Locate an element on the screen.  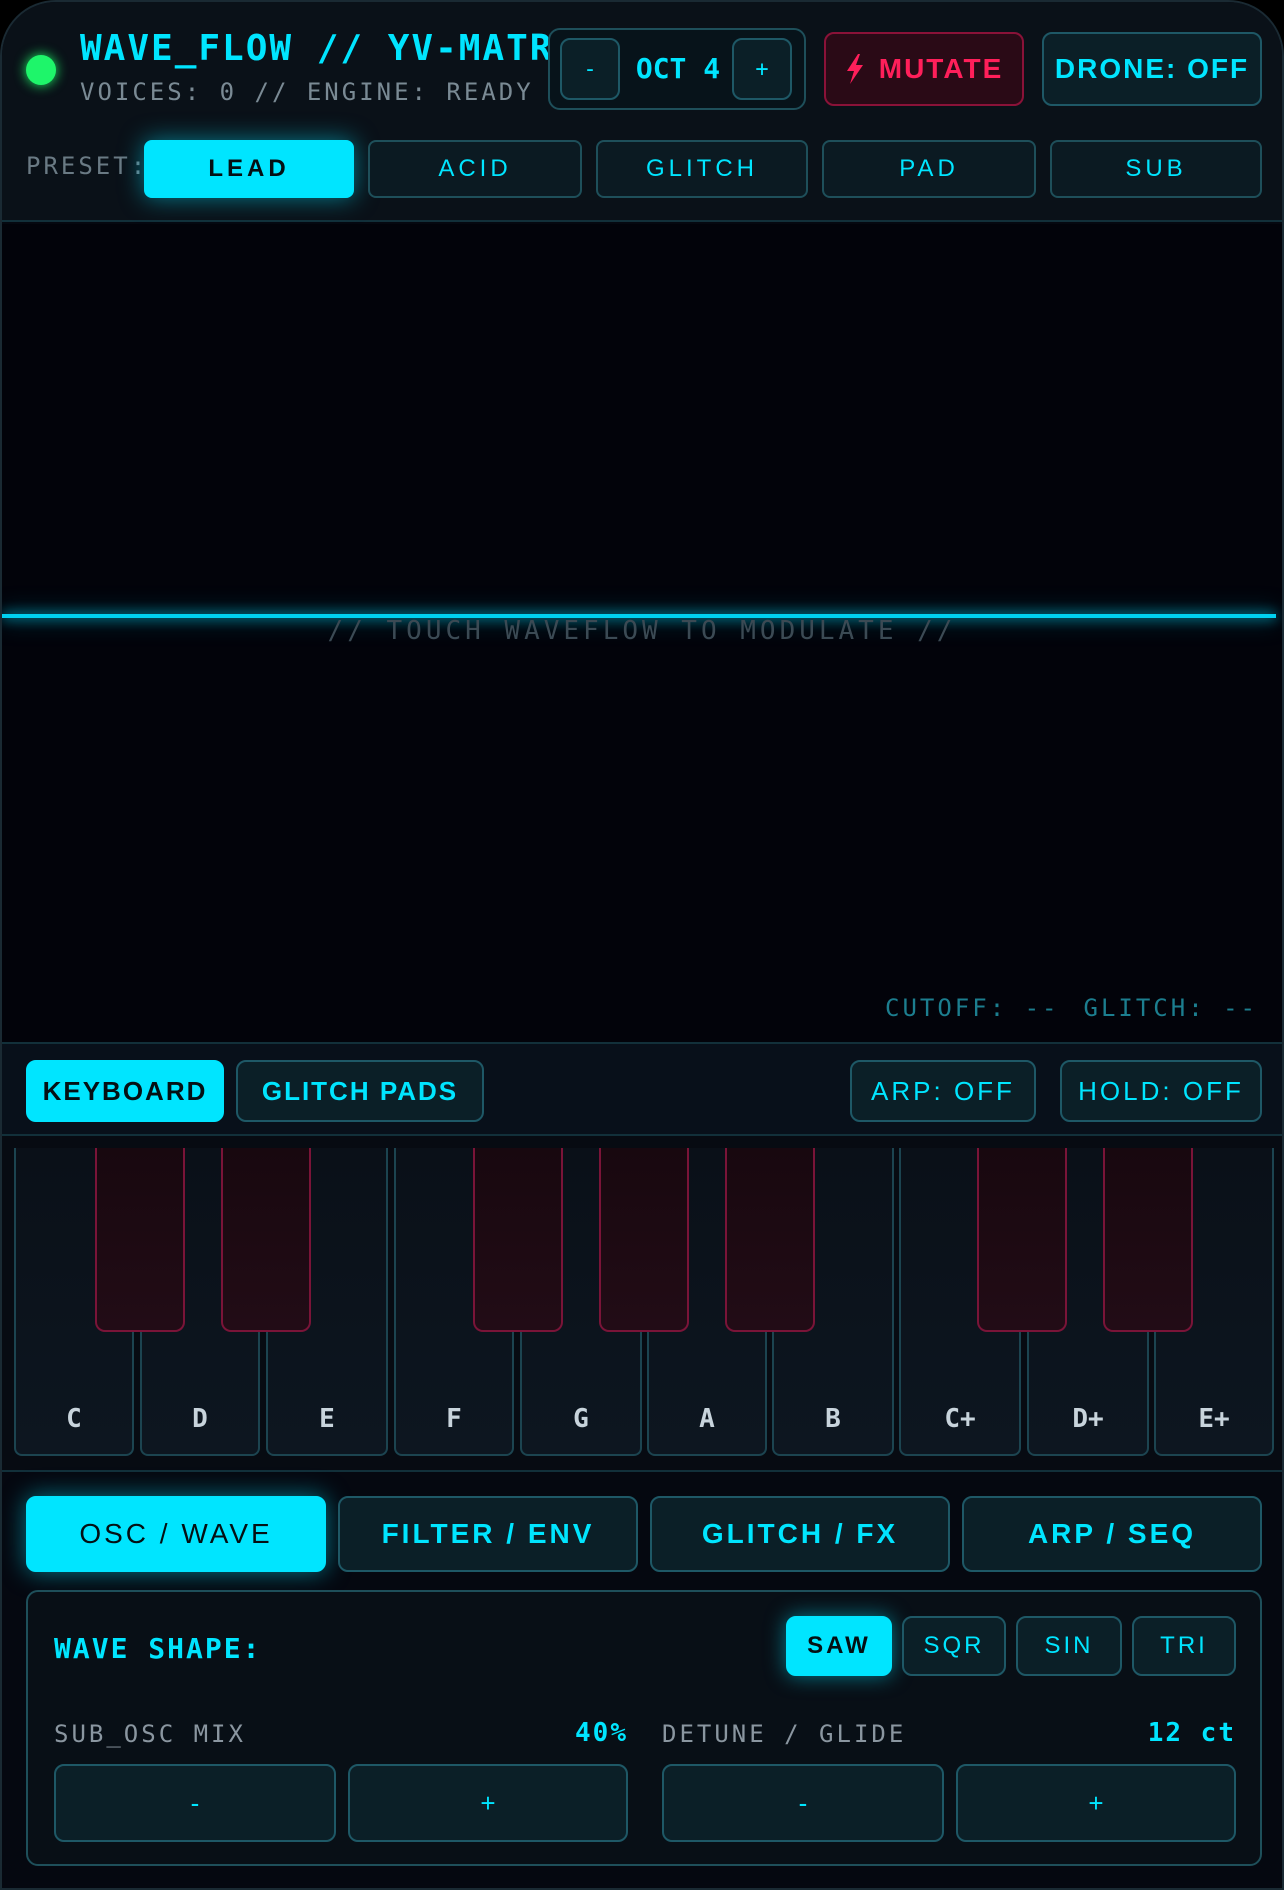
key-label: B is located at coordinates (833, 1419).